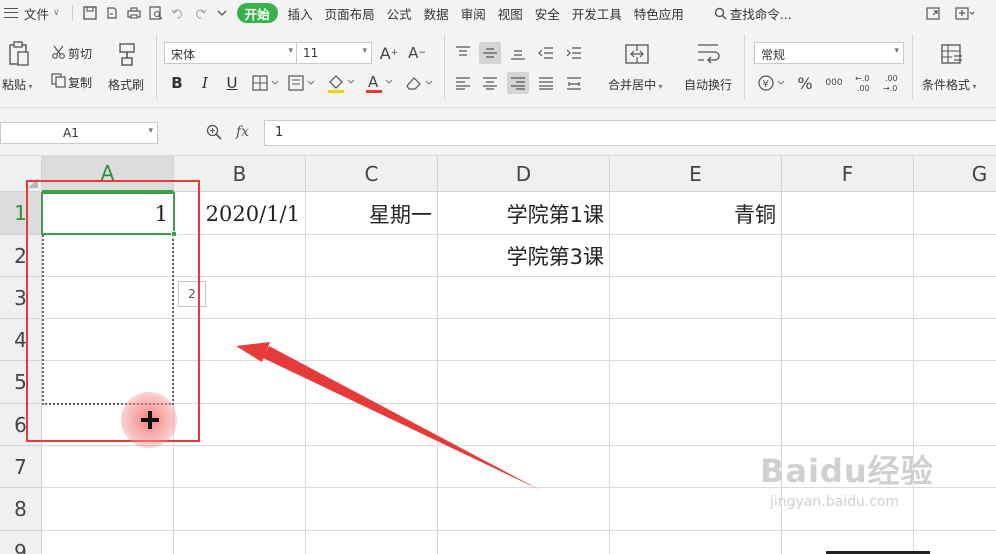  I want to click on redo-icon, so click(200, 13).